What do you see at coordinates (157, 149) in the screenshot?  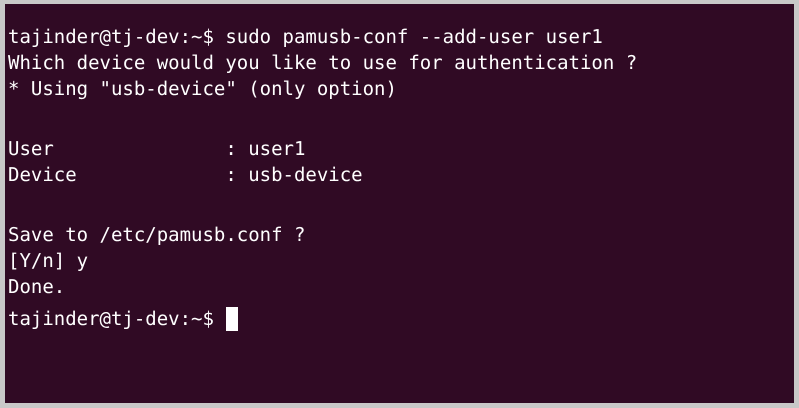 I see `terminal-line: User : user1` at bounding box center [157, 149].